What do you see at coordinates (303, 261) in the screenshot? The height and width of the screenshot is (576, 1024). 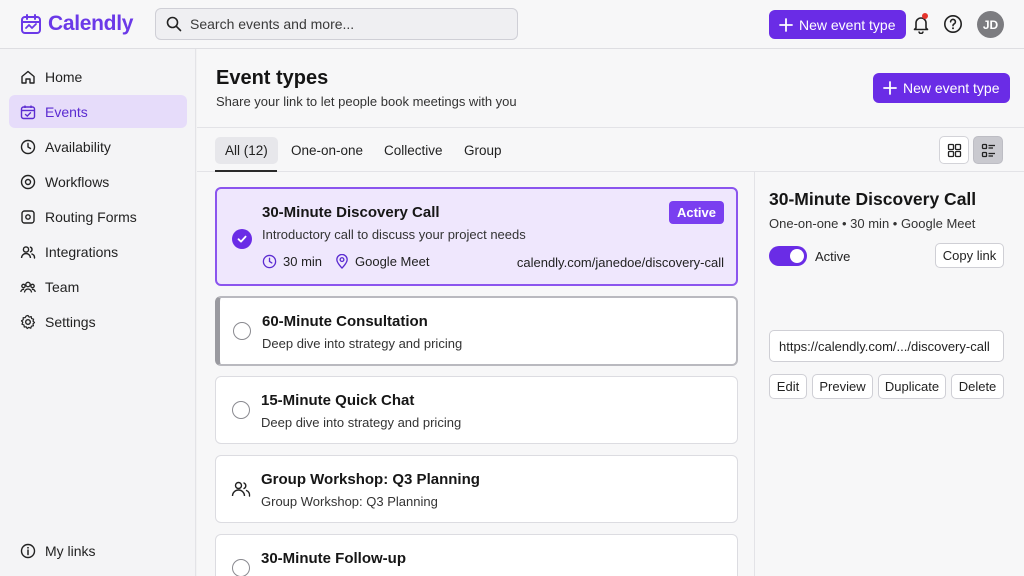 I see `duration-text: 30 min` at bounding box center [303, 261].